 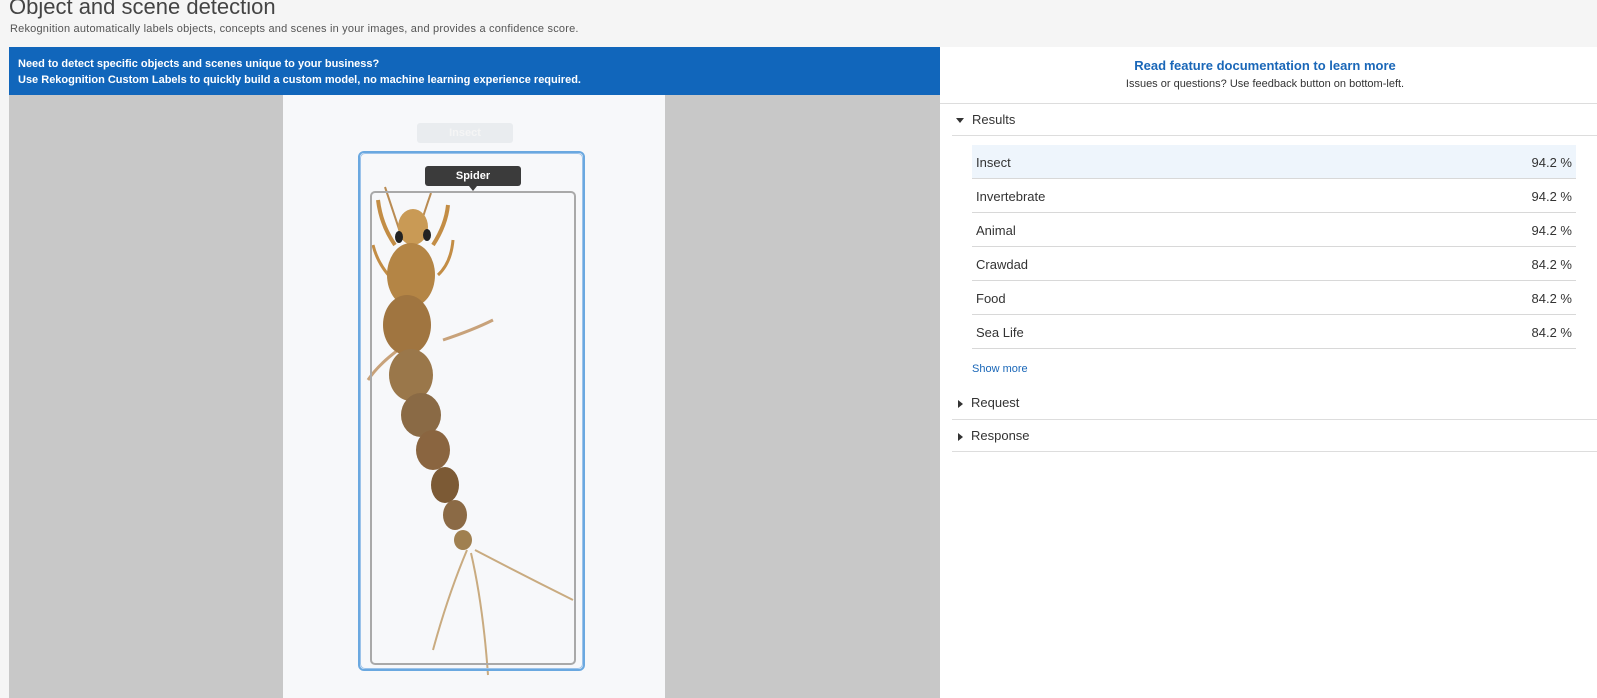 I want to click on documentation-link: Read feature documentation to learn more, so click(x=1265, y=65).